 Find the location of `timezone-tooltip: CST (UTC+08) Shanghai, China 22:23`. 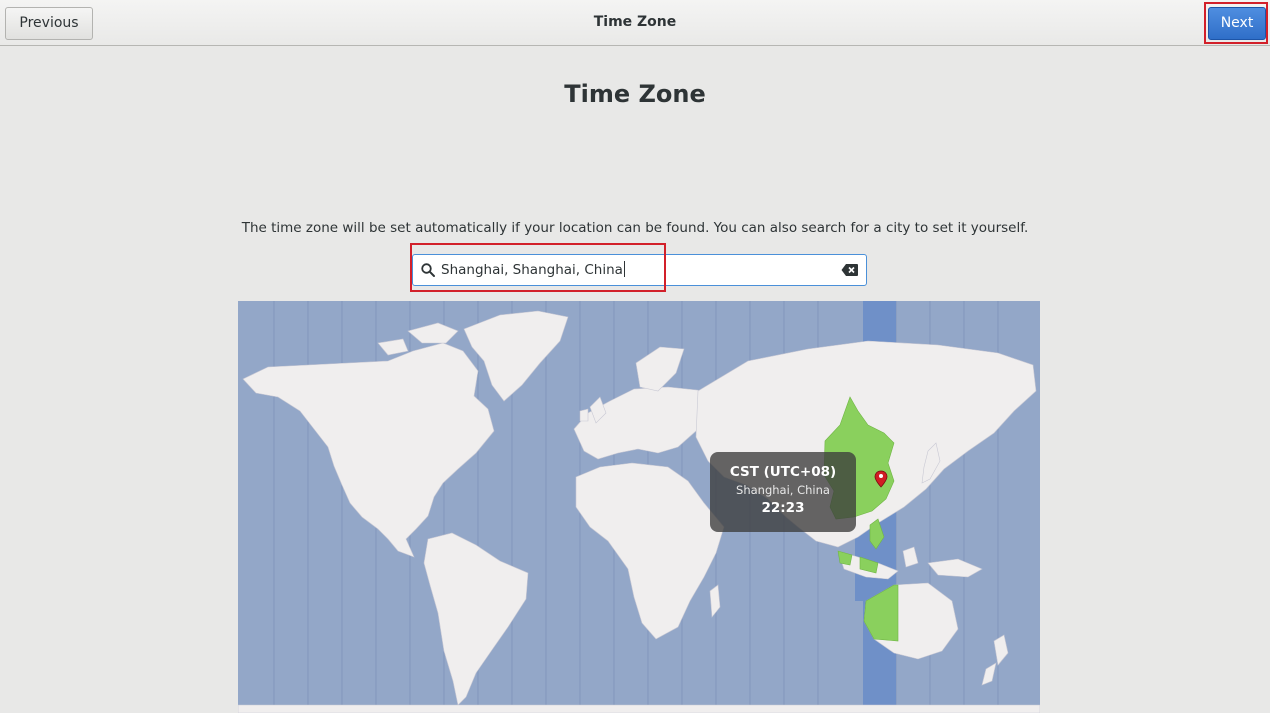

timezone-tooltip: CST (UTC+08) Shanghai, China 22:23 is located at coordinates (783, 492).